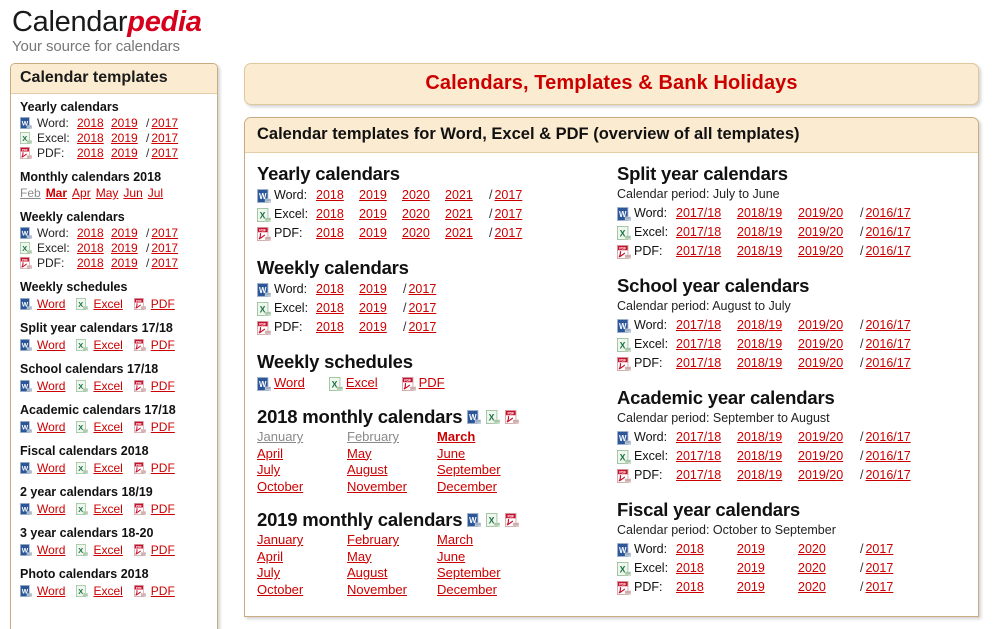 Image resolution: width=995 pixels, height=629 pixels. I want to click on site-logo: Calendarpedia Your source for calendars, so click(107, 31).